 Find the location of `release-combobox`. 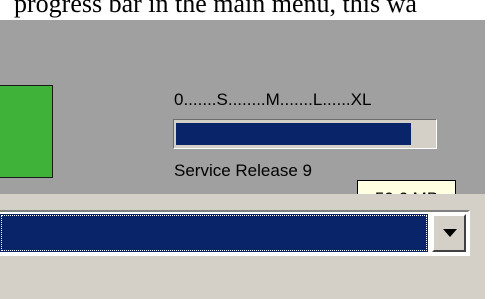

release-combobox is located at coordinates (235, 233).